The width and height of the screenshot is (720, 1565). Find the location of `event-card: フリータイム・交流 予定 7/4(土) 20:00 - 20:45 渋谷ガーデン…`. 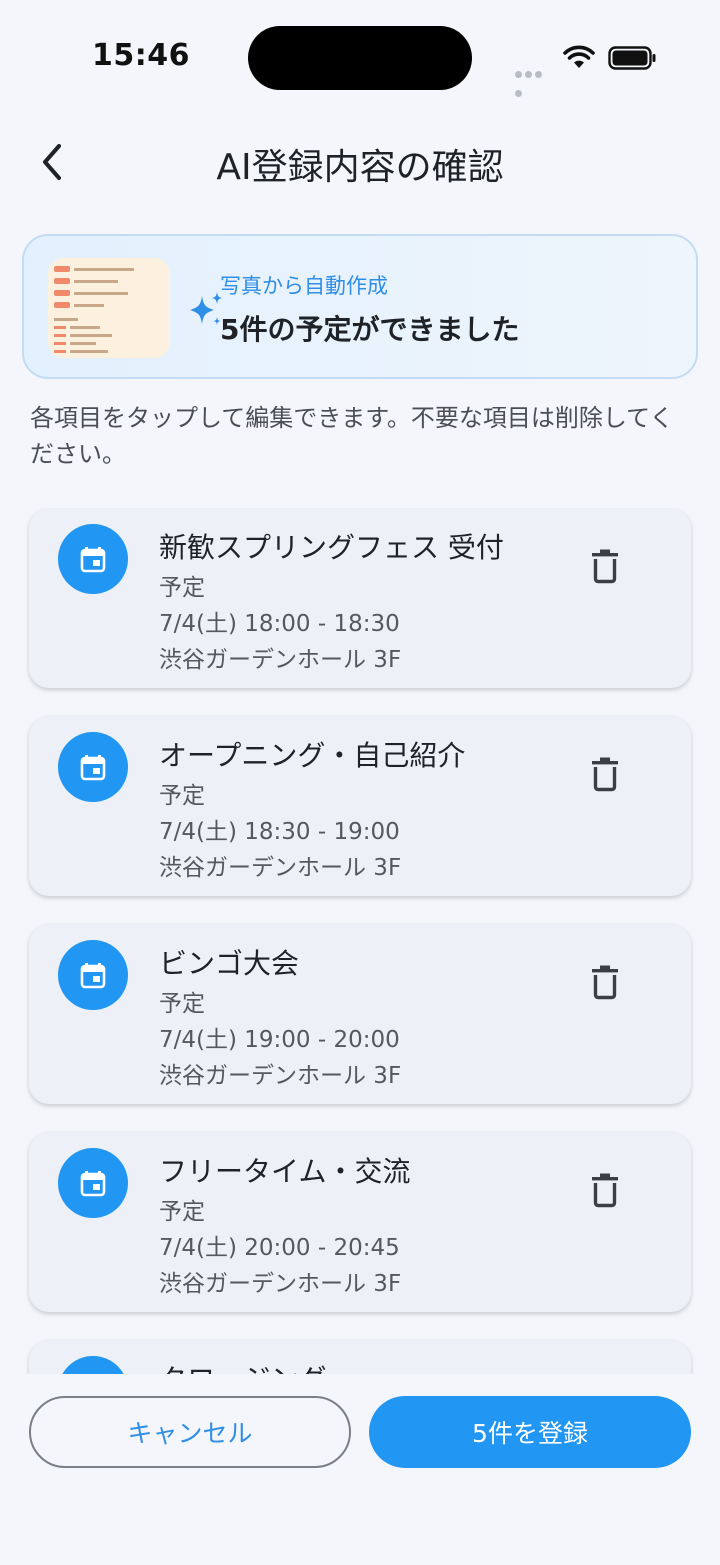

event-card: フリータイム・交流 予定 7/4(土) 20:00 - 20:45 渋谷ガーデン… is located at coordinates (360, 1222).